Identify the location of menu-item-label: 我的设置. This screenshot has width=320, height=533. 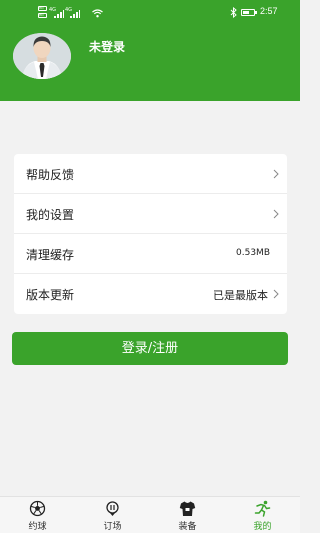
(50, 215).